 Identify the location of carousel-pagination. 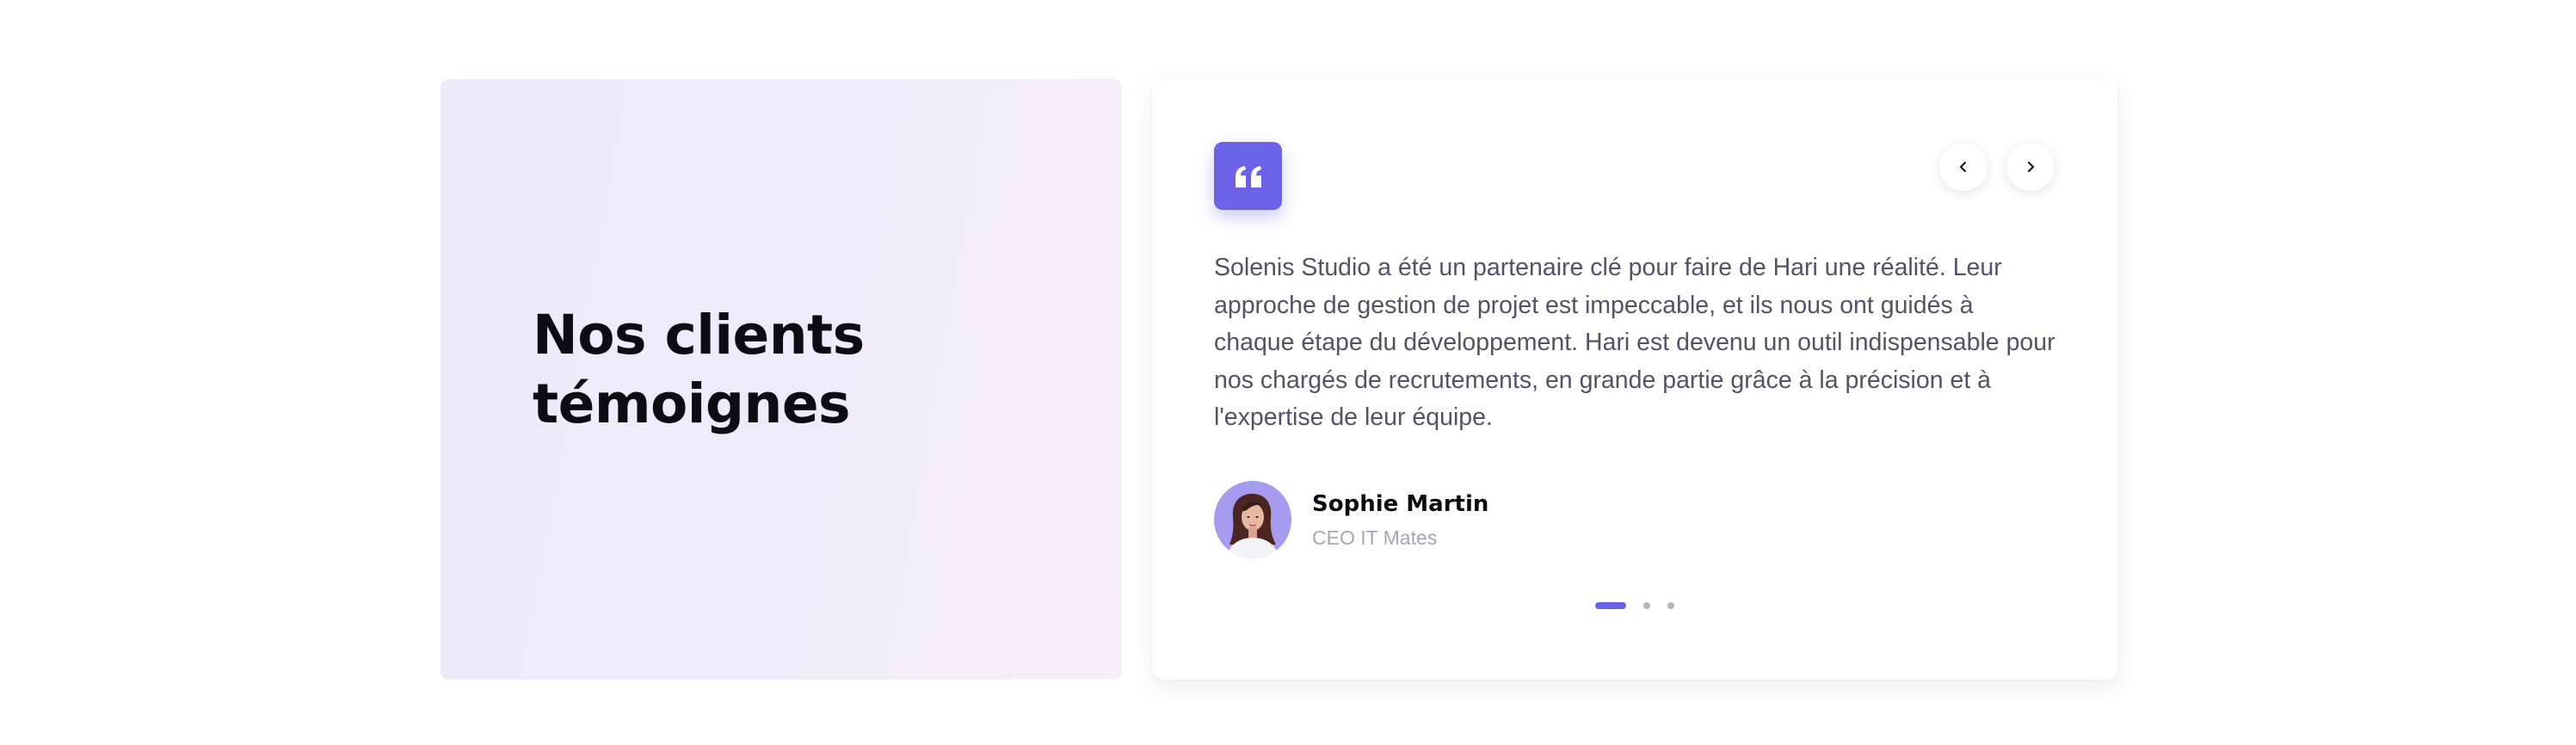
(1635, 605).